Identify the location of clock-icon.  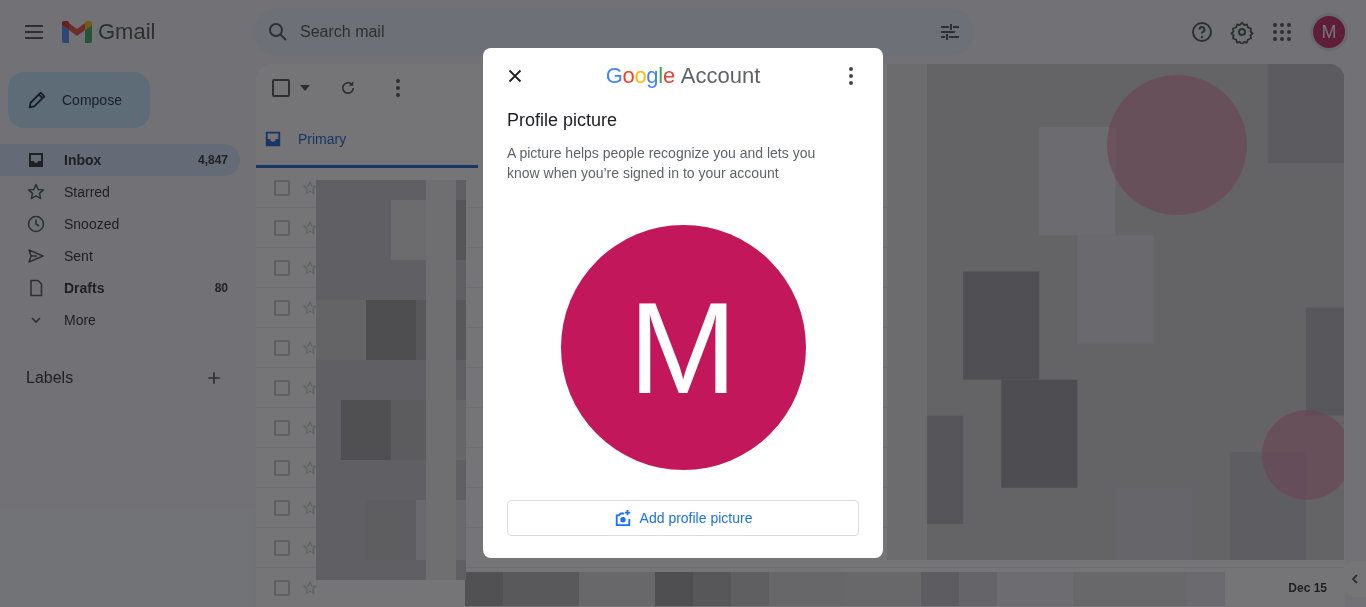
(36, 224).